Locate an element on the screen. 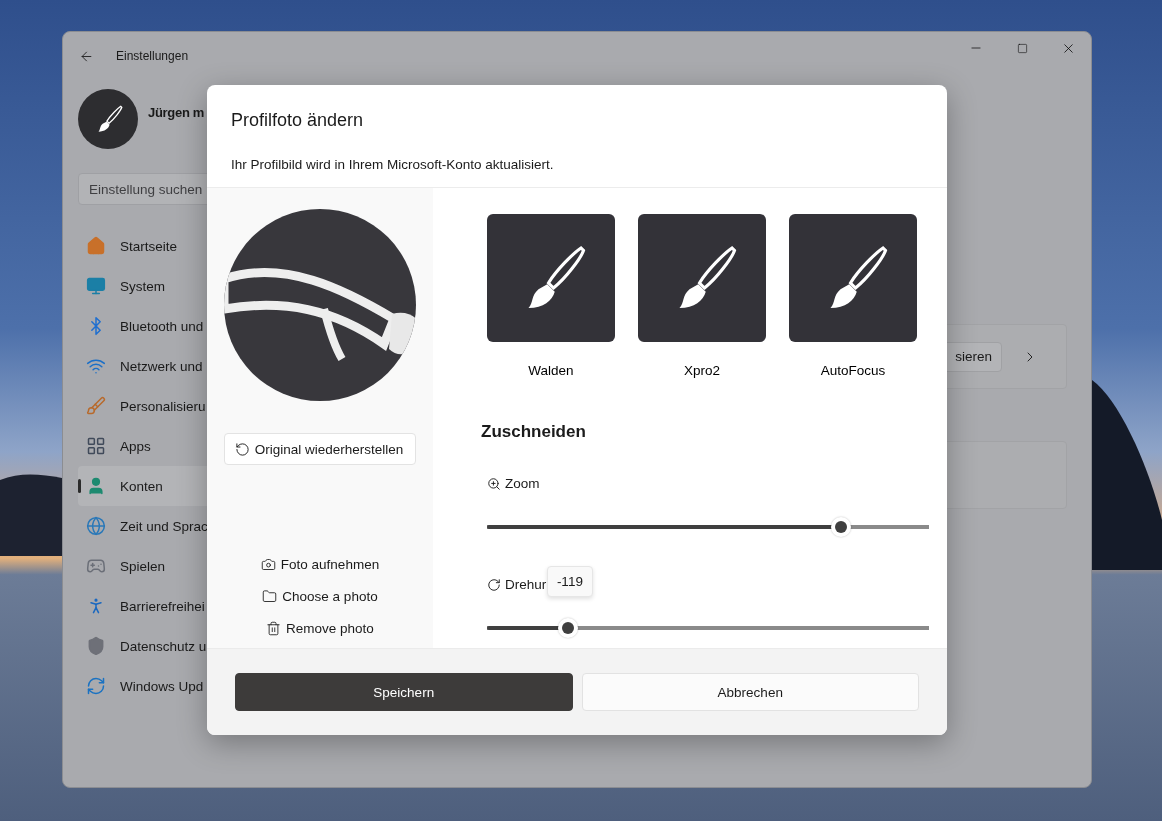 This screenshot has width=1162, height=821. home-icon is located at coordinates (96, 246).